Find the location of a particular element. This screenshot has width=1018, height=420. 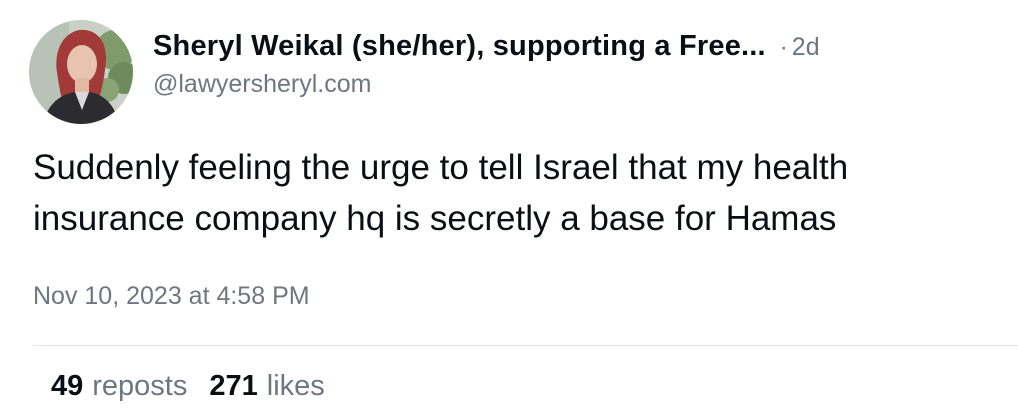

post-relative-time: 2d is located at coordinates (806, 47).